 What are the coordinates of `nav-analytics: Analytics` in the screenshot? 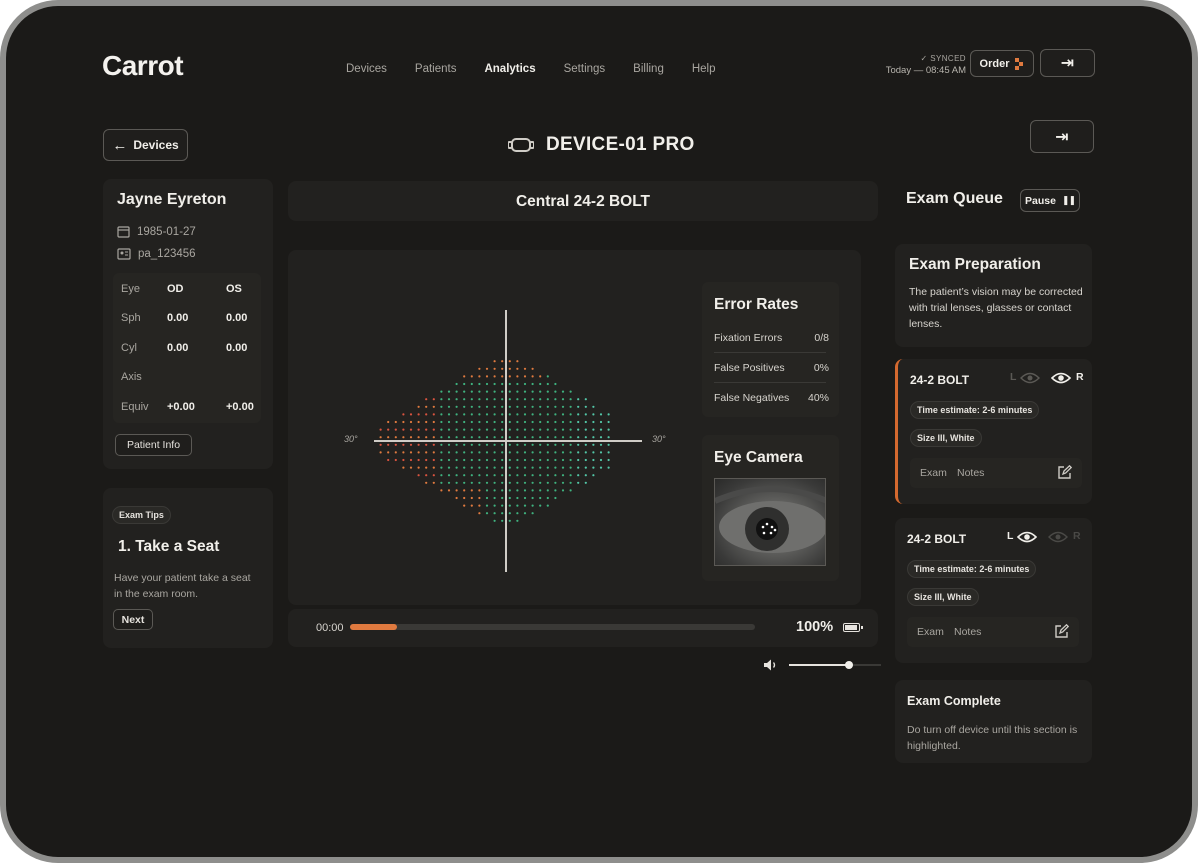 It's located at (509, 69).